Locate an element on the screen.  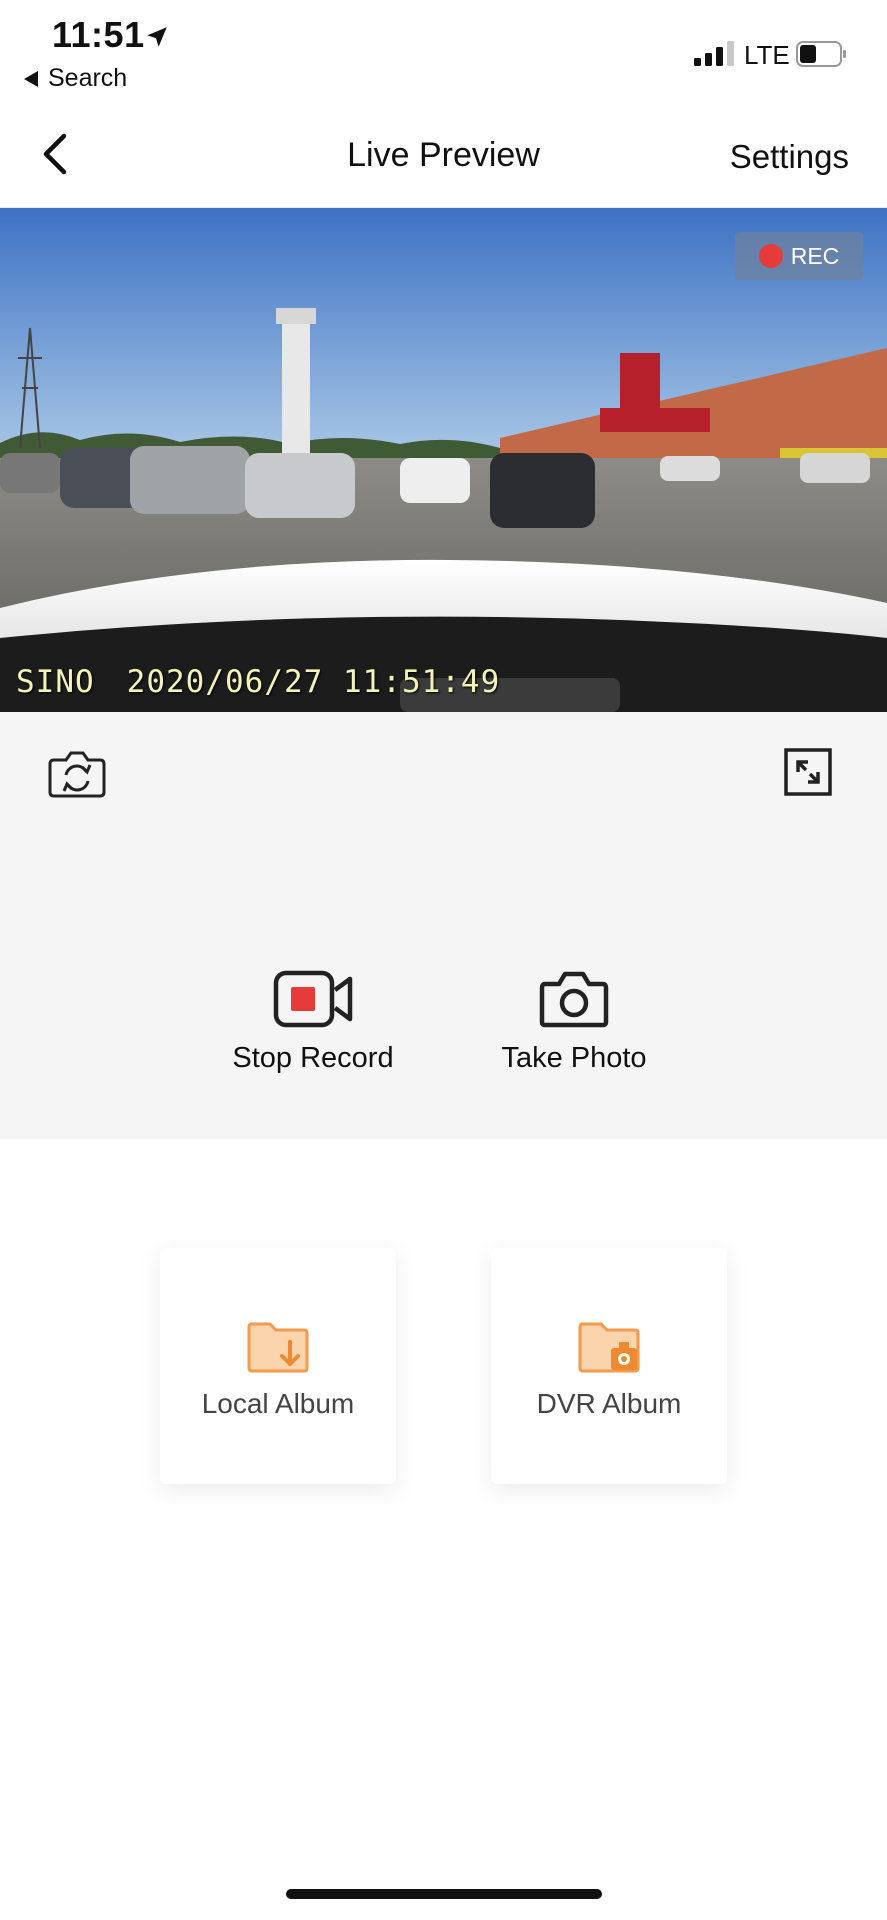
video-record-icon is located at coordinates (313, 999).